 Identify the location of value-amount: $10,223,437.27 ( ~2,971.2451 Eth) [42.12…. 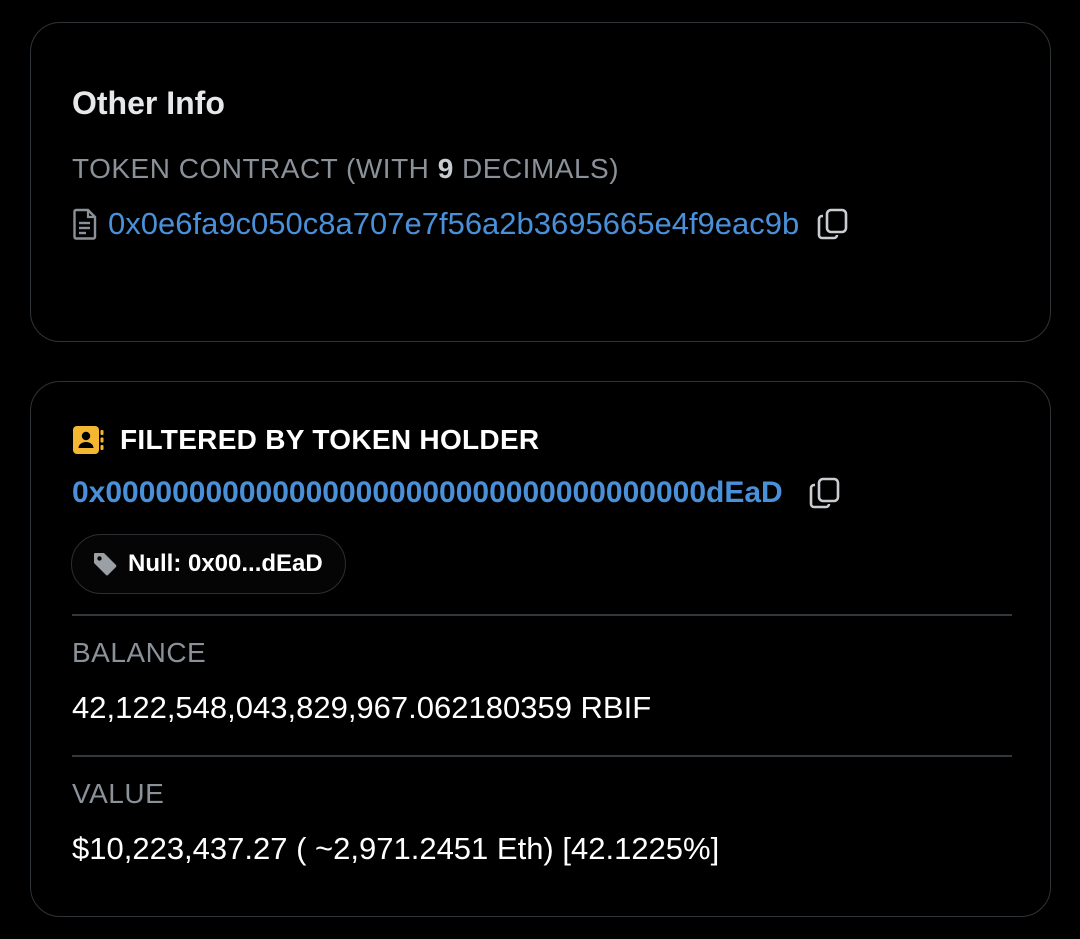
(396, 848).